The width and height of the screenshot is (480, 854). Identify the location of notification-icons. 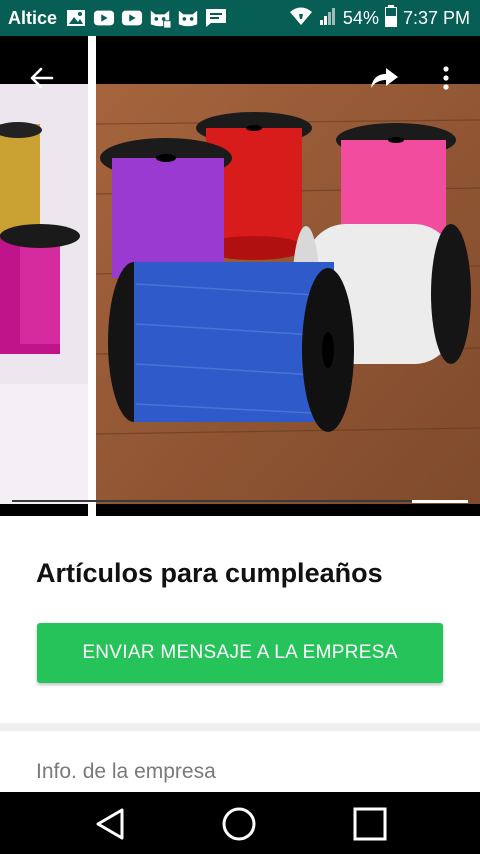
(146, 19).